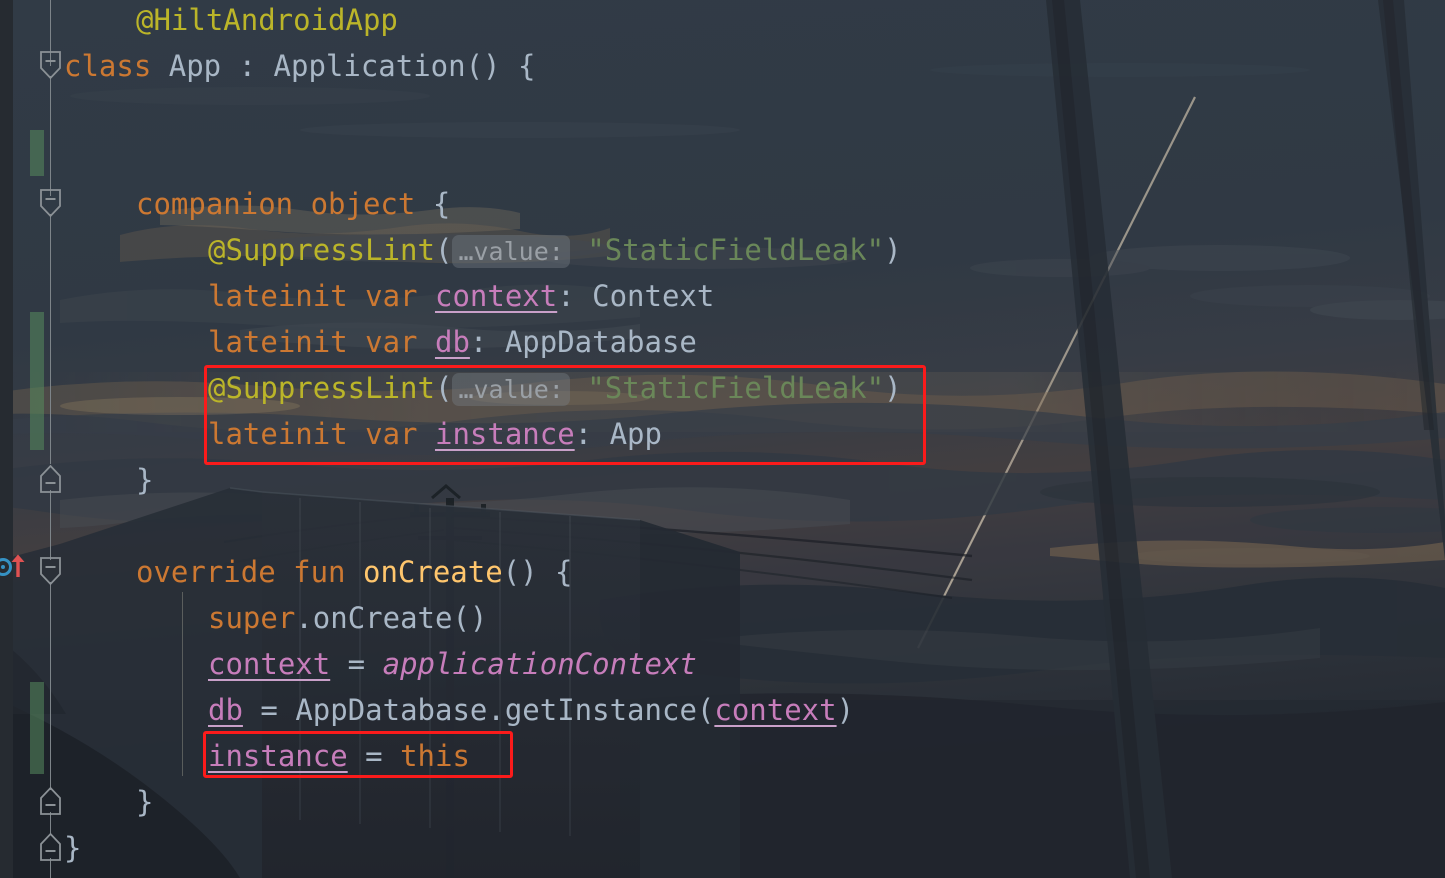 This screenshot has width=1445, height=878. Describe the element at coordinates (496, 296) in the screenshot. I see `token-7-1: context` at that location.